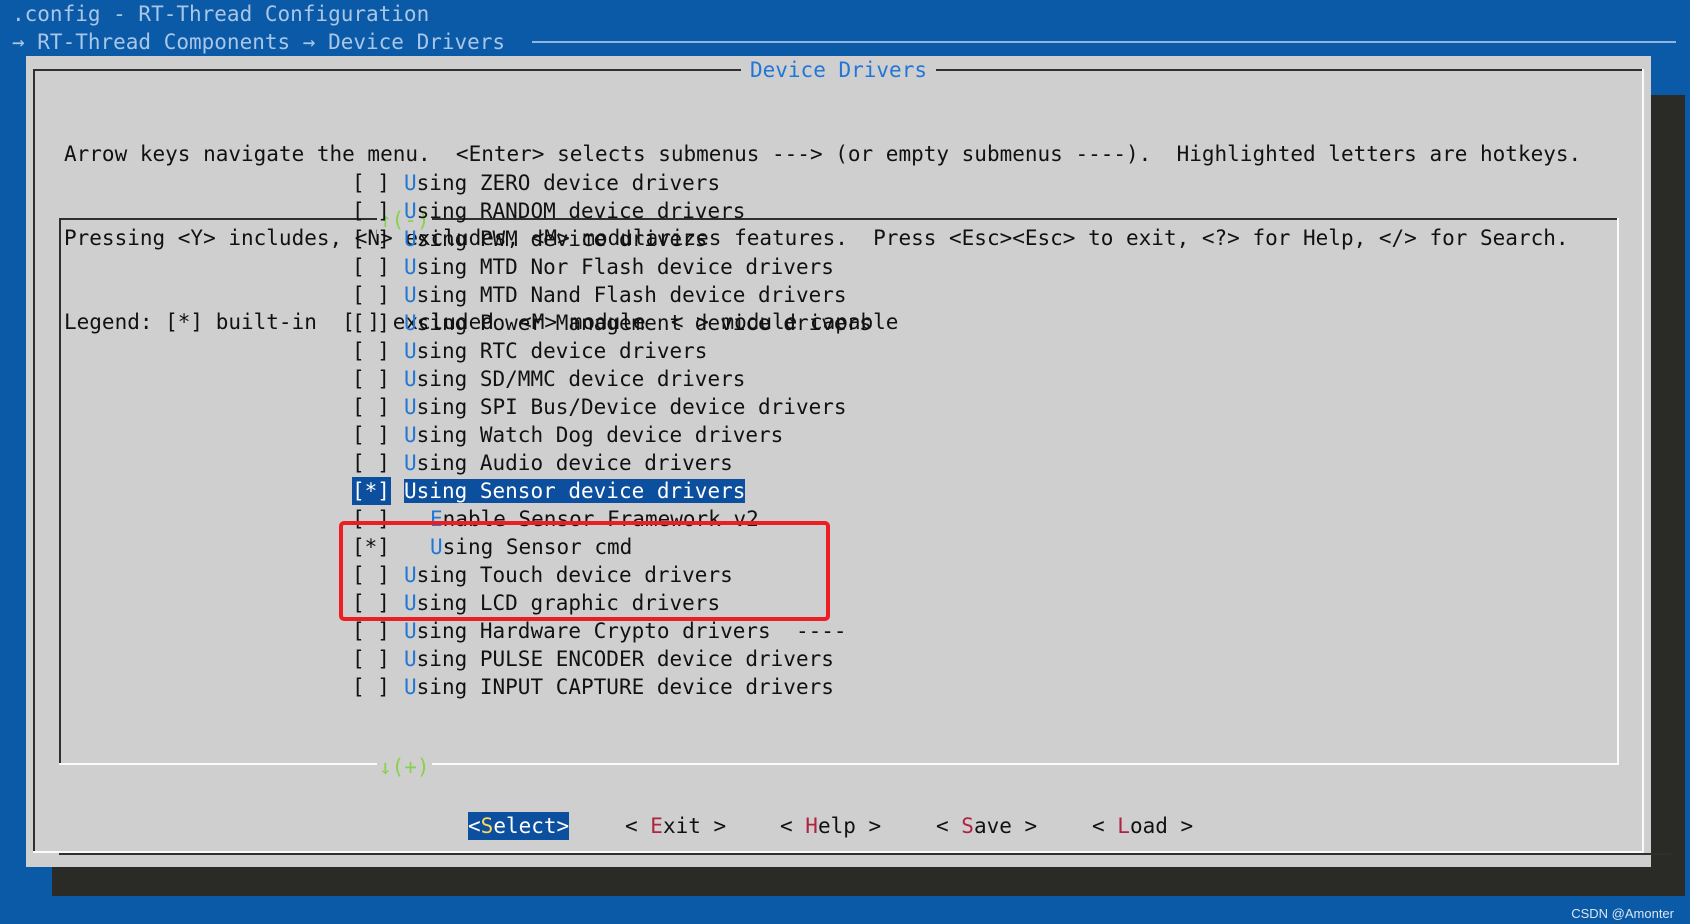 The image size is (1690, 924). I want to click on menu-item-label: sing SD/MMC device drivers, so click(581, 379).